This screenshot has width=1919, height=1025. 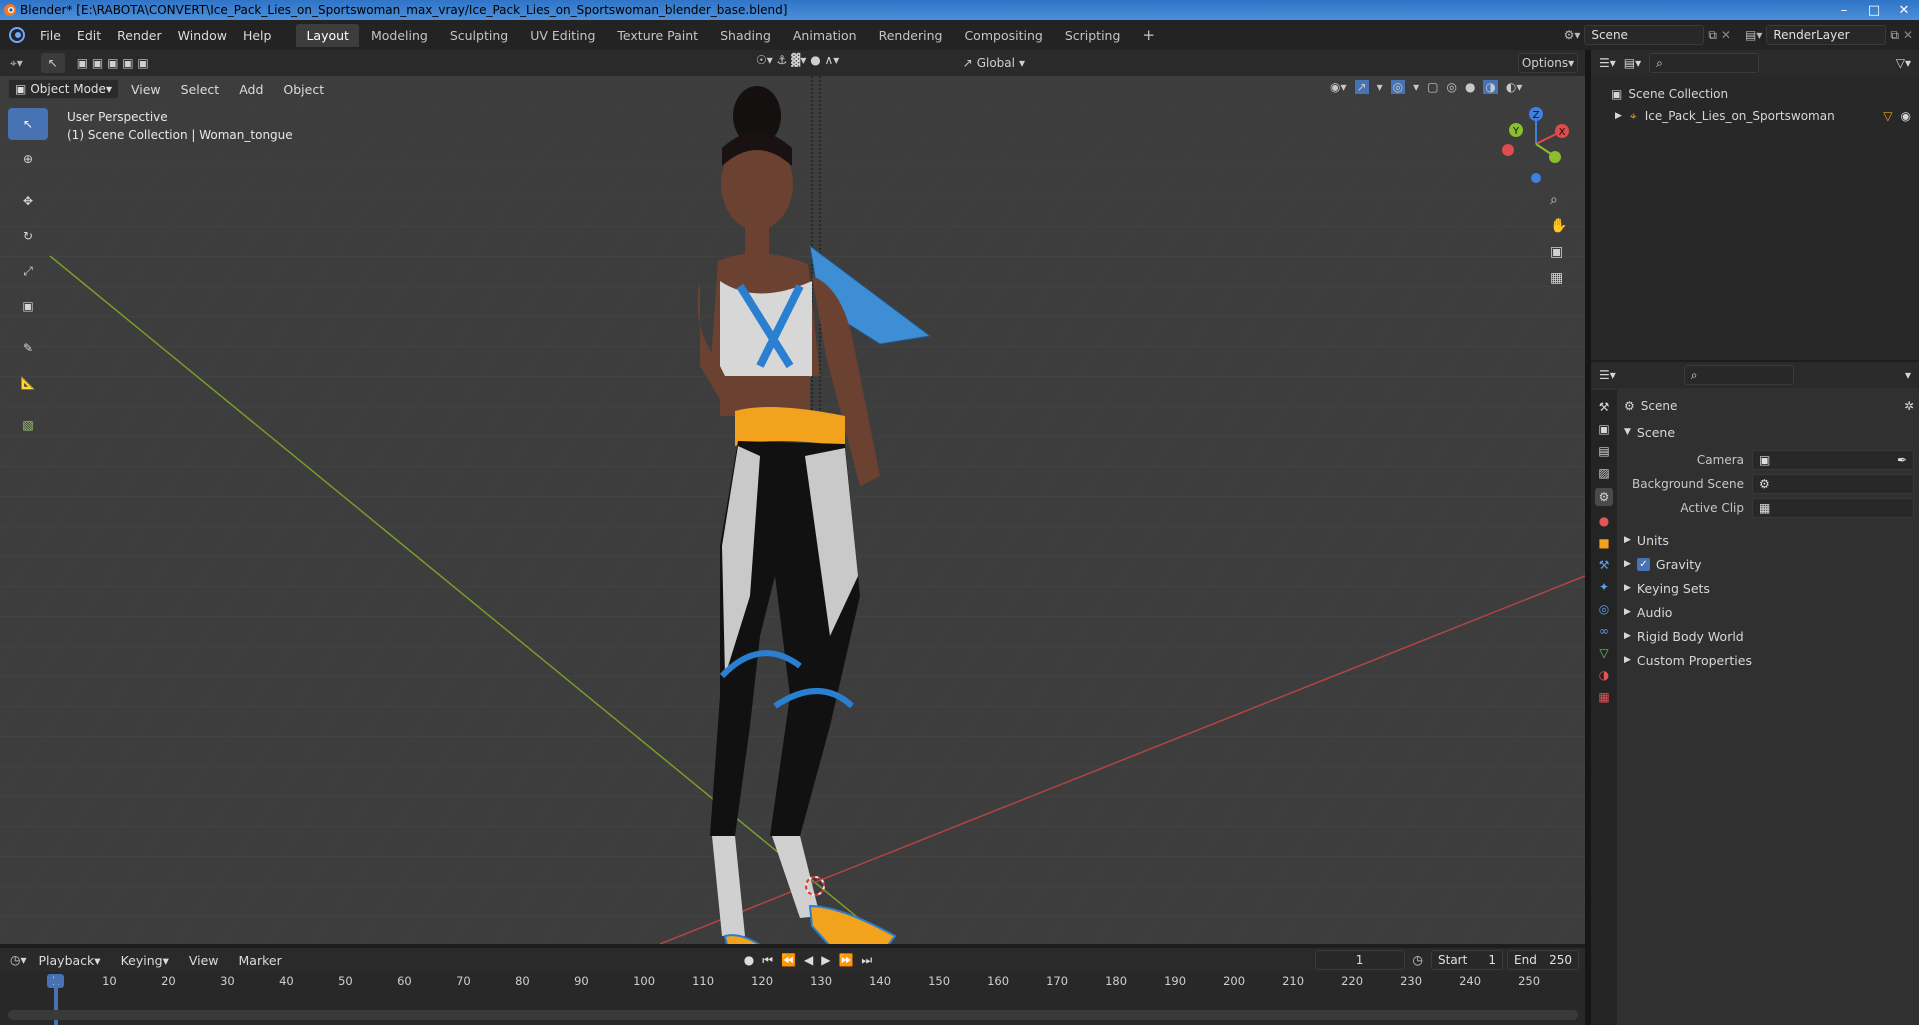 What do you see at coordinates (745, 35) in the screenshot?
I see `tab-shading: Shading` at bounding box center [745, 35].